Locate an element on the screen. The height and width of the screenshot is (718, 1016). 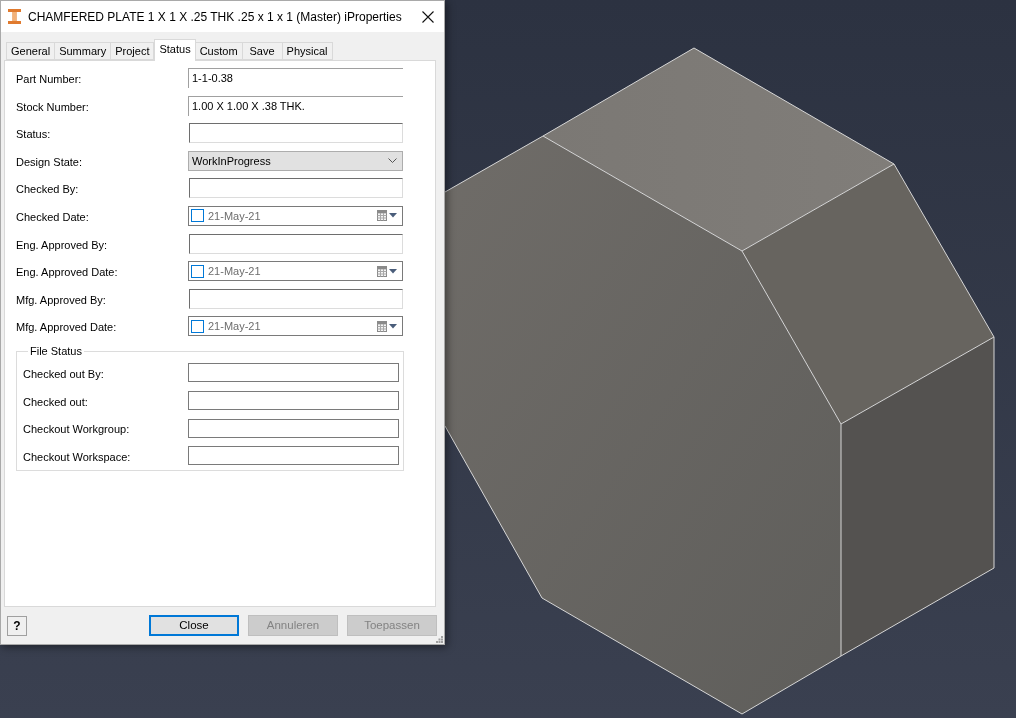
tab: General is located at coordinates (31, 51).